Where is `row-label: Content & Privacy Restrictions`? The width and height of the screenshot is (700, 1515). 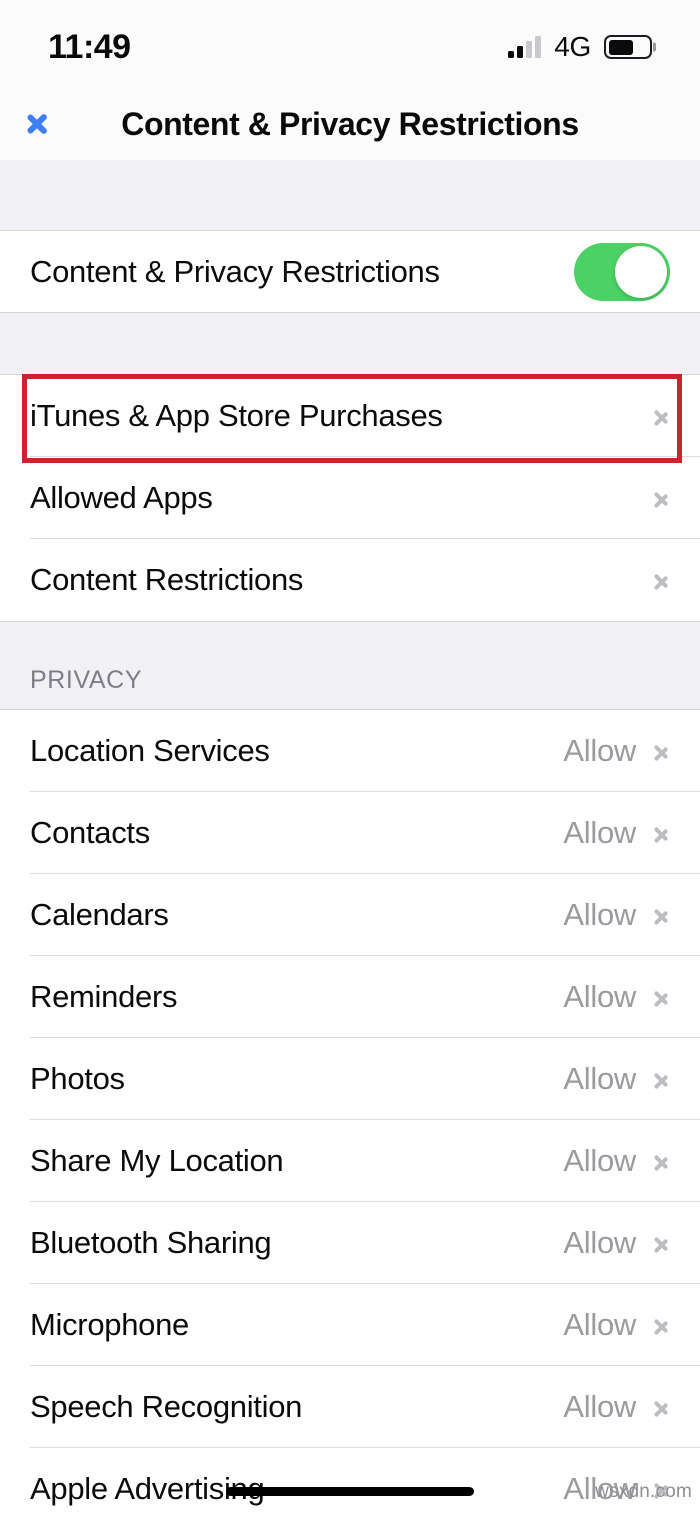
row-label: Content & Privacy Restrictions is located at coordinates (235, 271).